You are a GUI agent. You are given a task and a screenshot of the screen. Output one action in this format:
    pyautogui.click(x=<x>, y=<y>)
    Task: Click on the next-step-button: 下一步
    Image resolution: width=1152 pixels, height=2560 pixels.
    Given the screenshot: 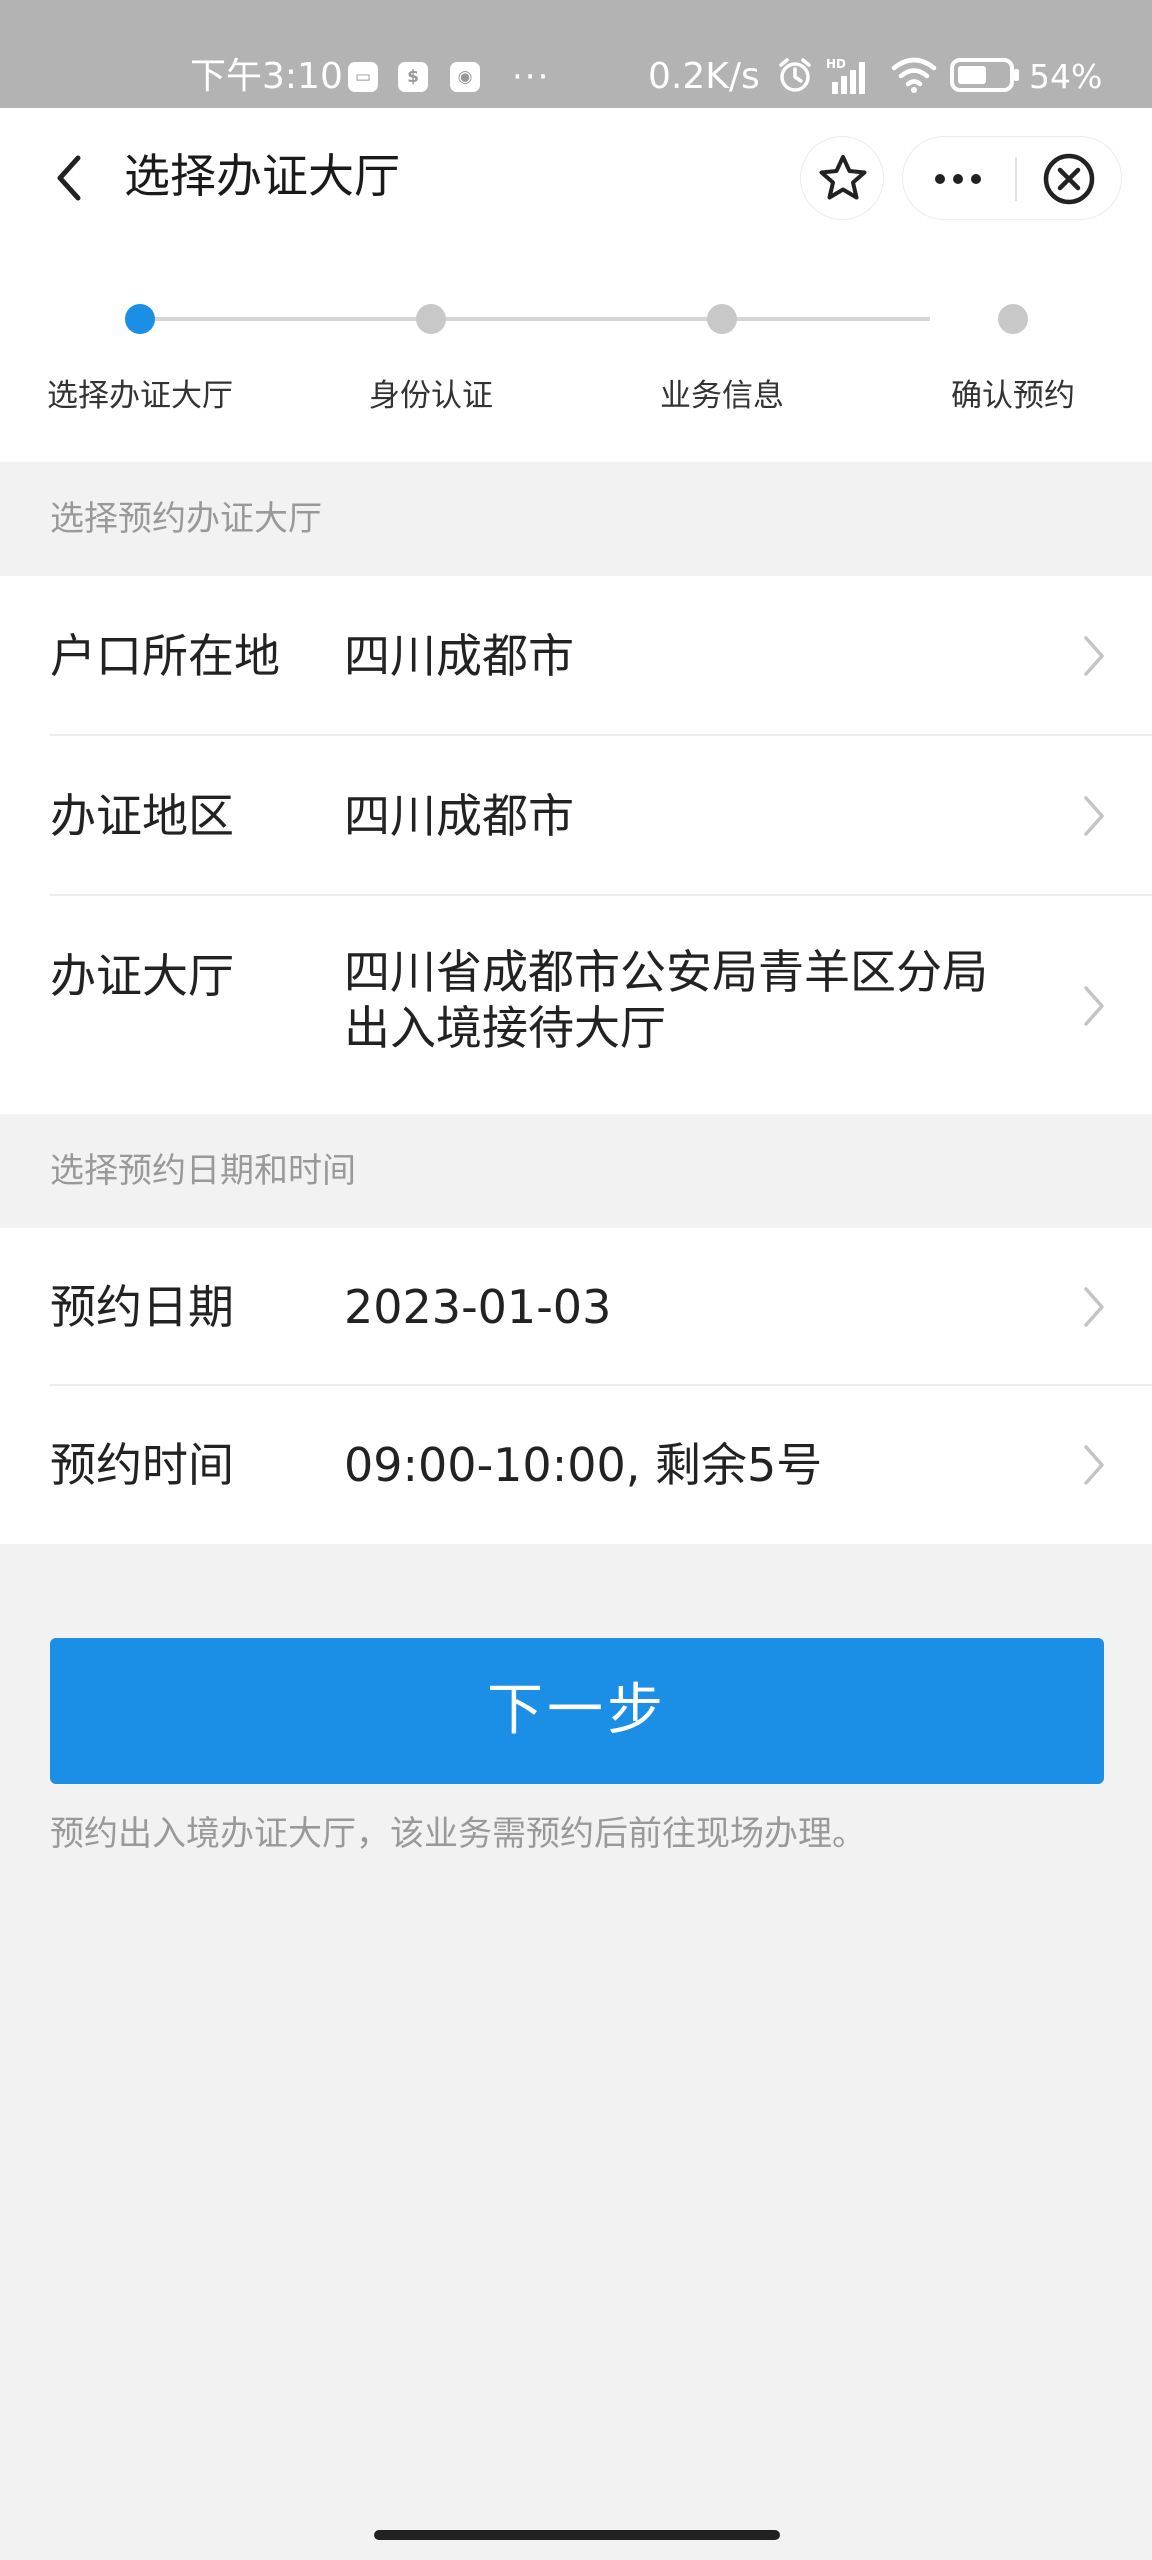 What is the action you would take?
    pyautogui.click(x=577, y=1711)
    